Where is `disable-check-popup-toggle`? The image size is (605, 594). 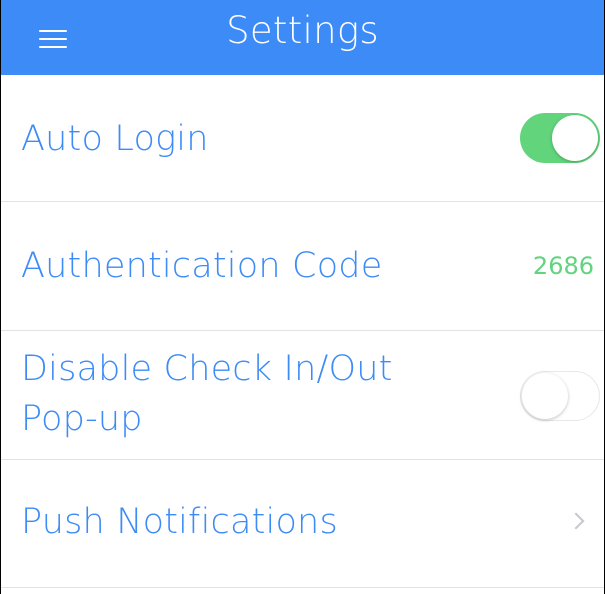
disable-check-popup-toggle is located at coordinates (560, 396).